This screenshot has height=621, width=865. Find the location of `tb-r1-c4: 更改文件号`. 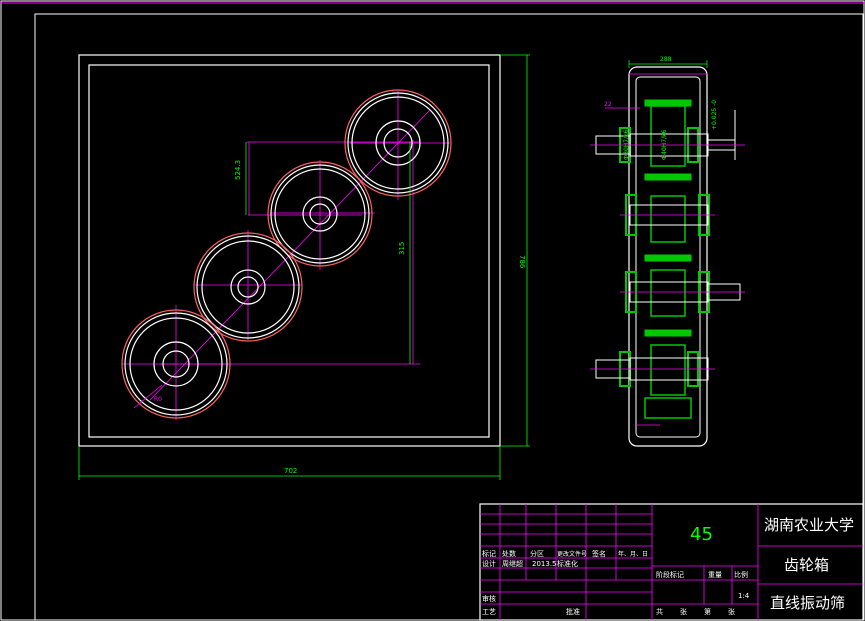

tb-r1-c4: 更改文件号 is located at coordinates (572, 554).